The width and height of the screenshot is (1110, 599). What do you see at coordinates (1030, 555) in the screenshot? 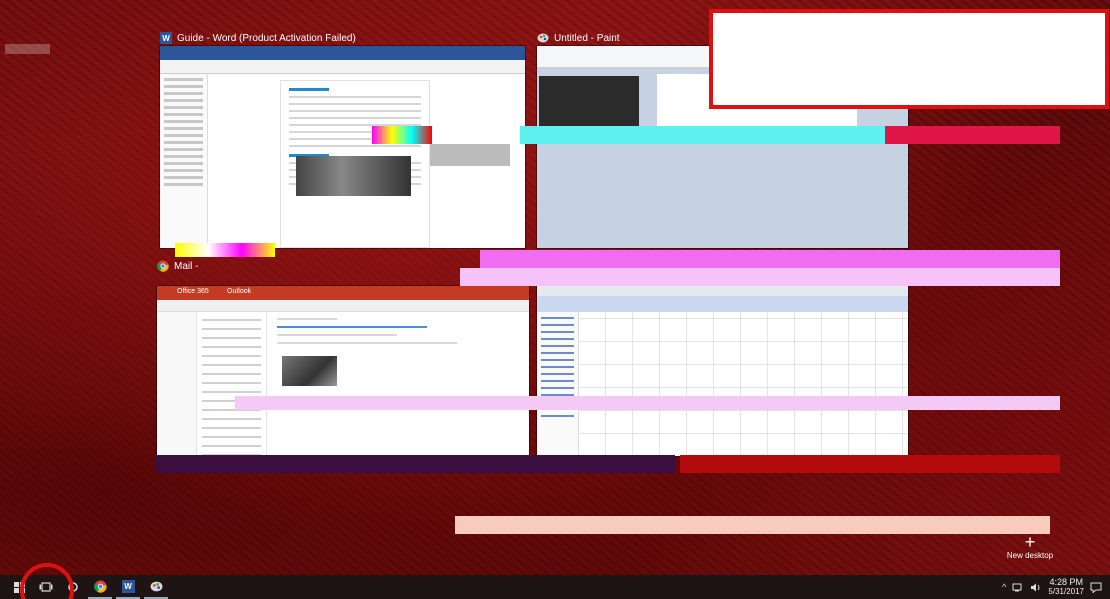
I see `new-desktop-label: New desktop` at bounding box center [1030, 555].